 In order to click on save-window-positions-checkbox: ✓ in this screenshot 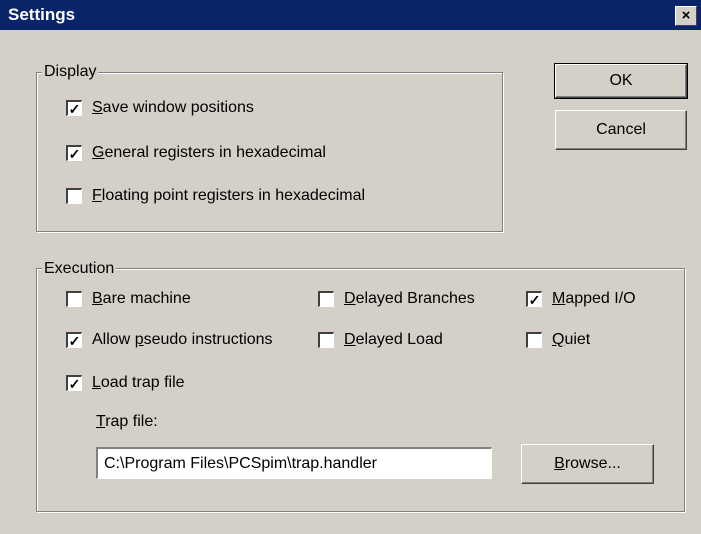, I will do `click(74, 108)`.